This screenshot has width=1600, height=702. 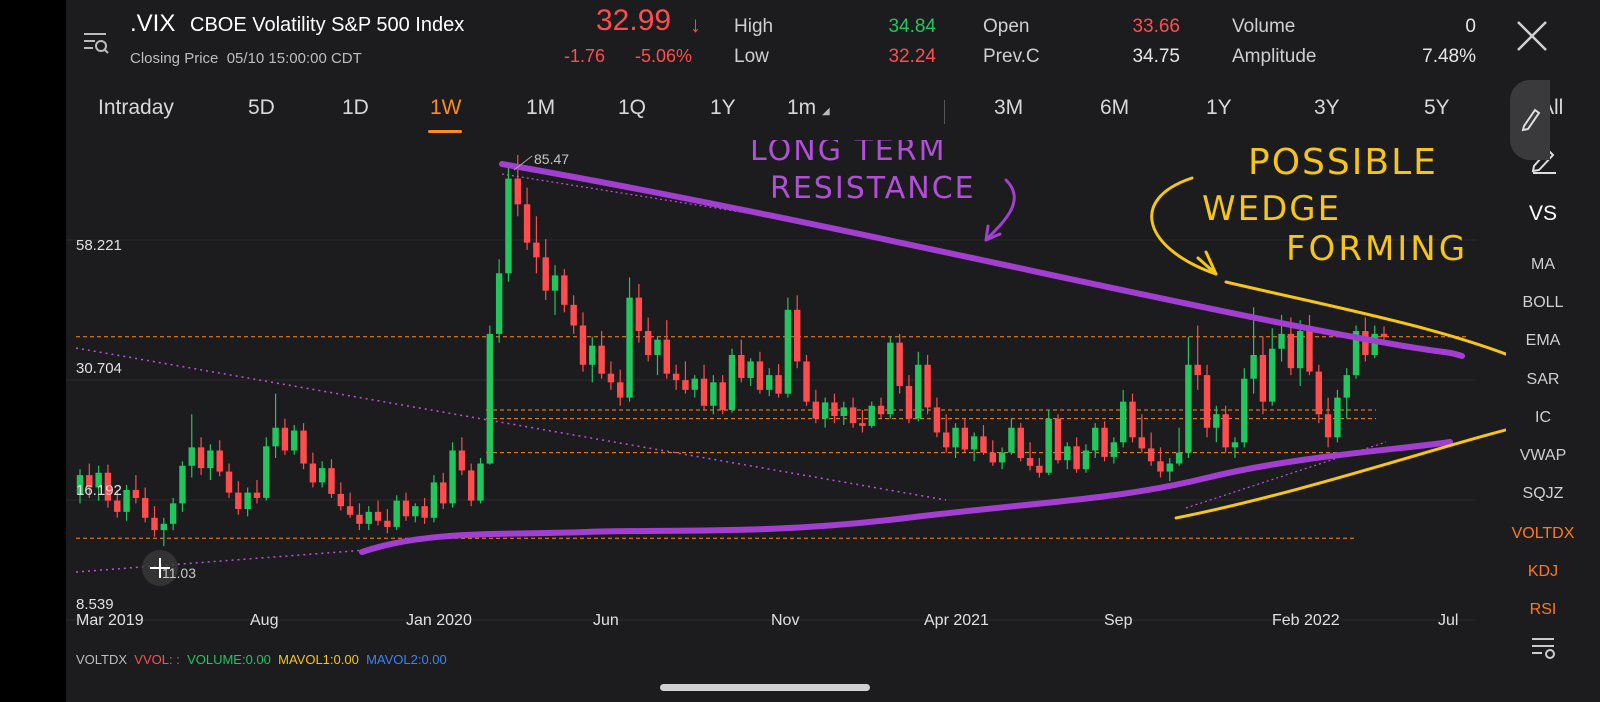 What do you see at coordinates (765, 687) in the screenshot?
I see `home-indicator` at bounding box center [765, 687].